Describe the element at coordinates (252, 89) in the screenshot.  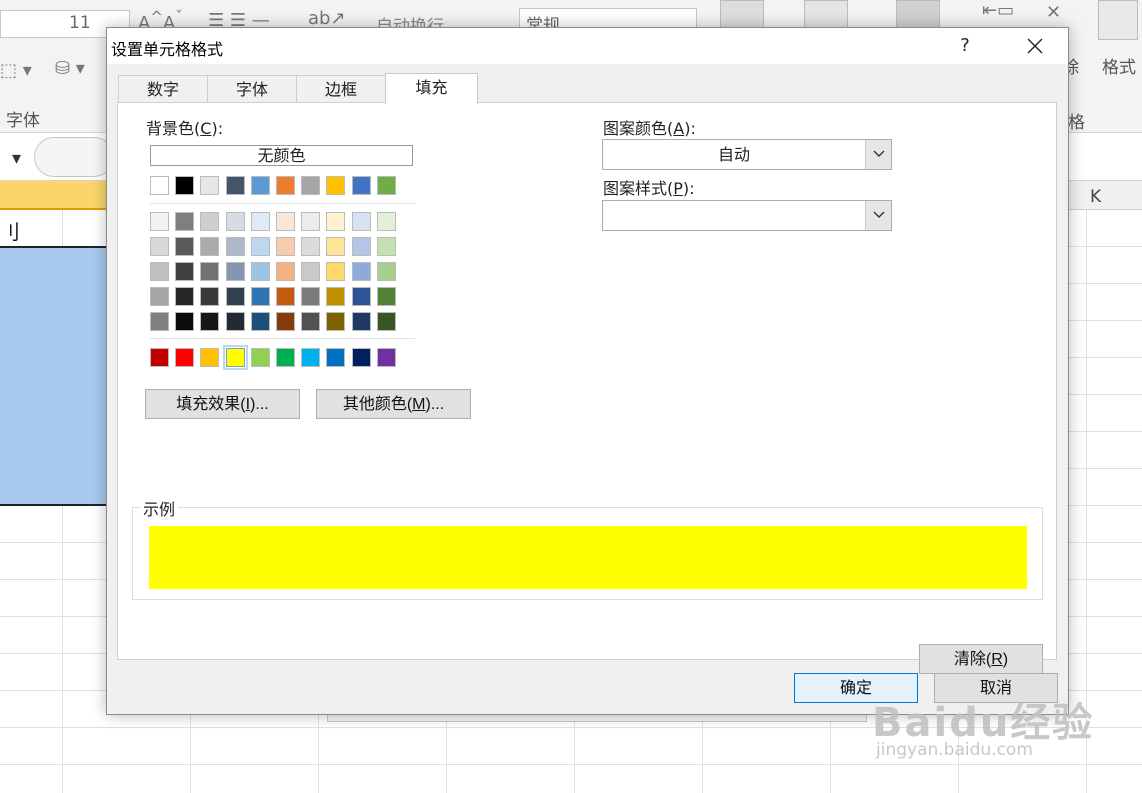
I see `tab-font: 字体` at that location.